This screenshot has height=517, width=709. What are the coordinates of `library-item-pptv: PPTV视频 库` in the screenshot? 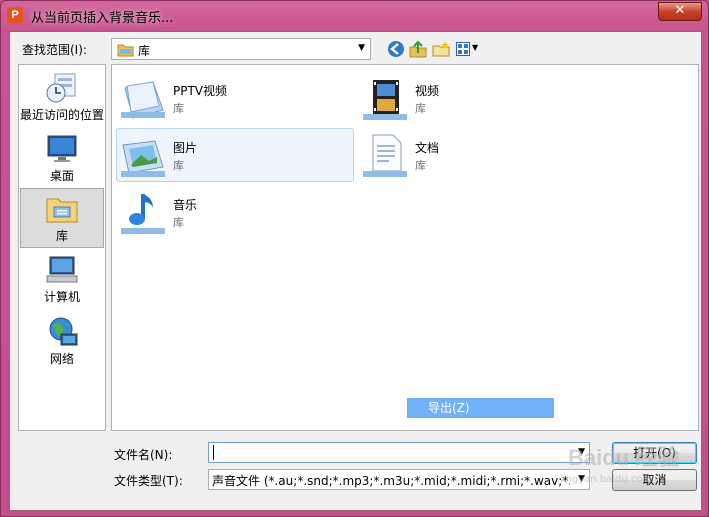 It's located at (235, 98).